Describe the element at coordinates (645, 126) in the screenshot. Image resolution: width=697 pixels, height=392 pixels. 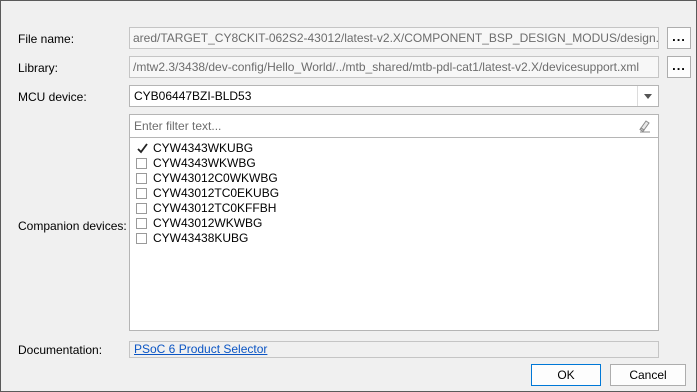
I see `clear-filter-icon` at that location.